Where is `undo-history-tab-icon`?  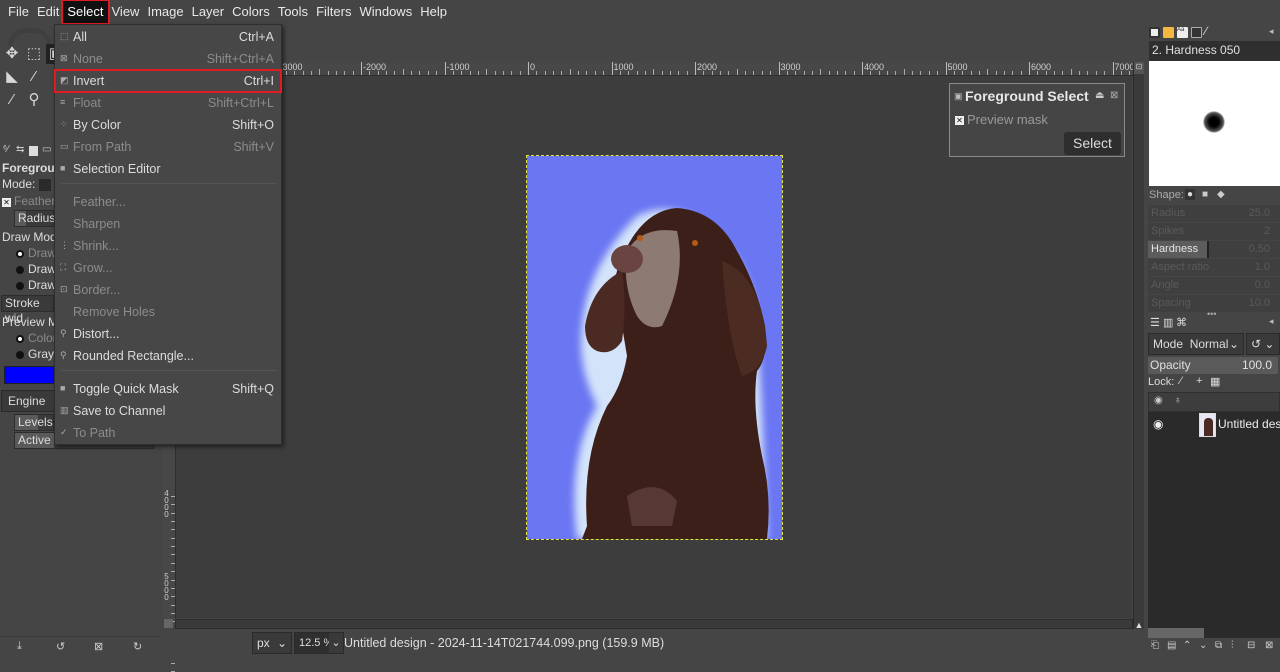
undo-history-tab-icon is located at coordinates (33, 151).